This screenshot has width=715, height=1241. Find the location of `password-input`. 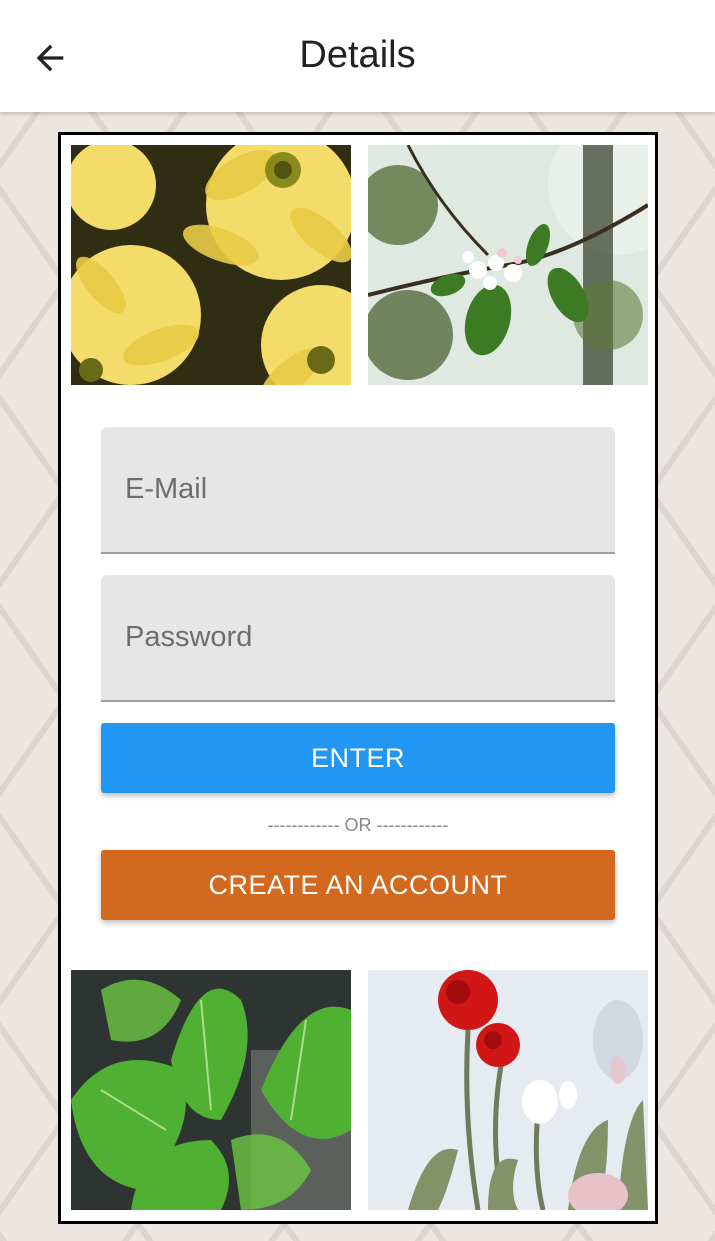

password-input is located at coordinates (358, 637).